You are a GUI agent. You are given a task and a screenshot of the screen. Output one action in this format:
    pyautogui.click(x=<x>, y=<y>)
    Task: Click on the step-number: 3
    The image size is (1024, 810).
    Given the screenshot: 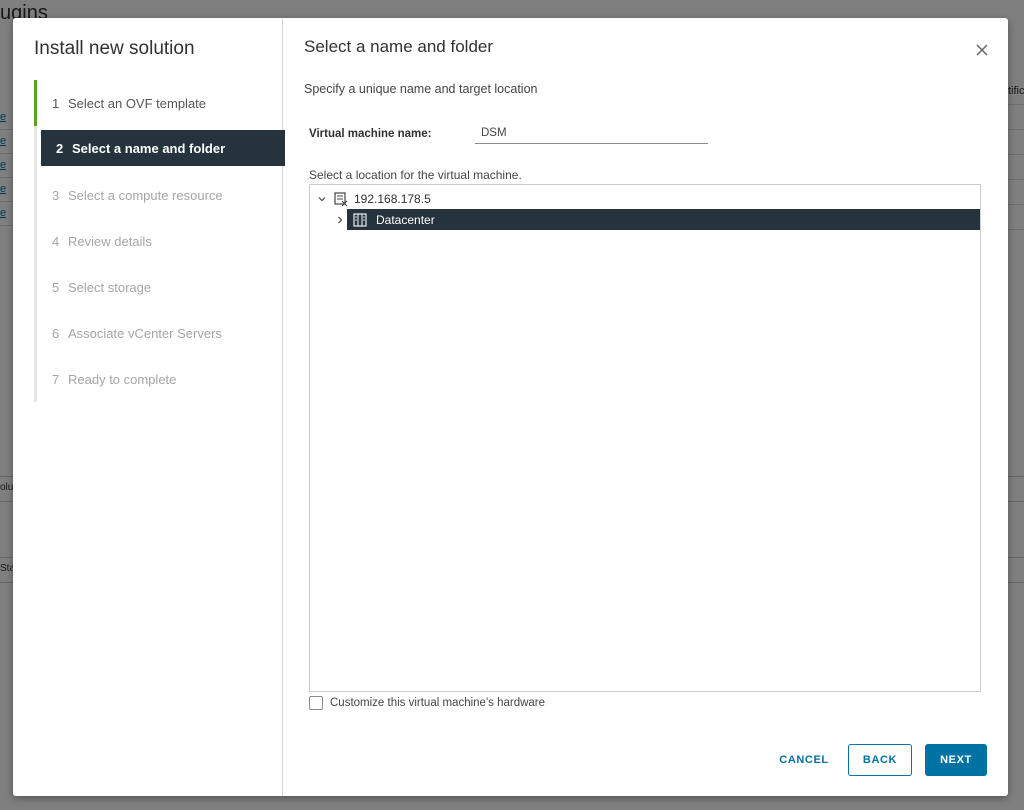 What is the action you would take?
    pyautogui.click(x=56, y=195)
    